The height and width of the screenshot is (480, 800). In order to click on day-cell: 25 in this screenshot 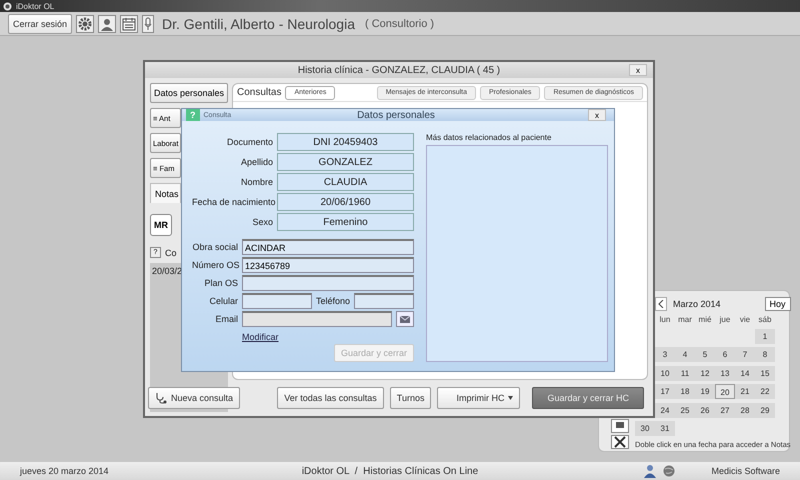, I will do `click(685, 410)`.